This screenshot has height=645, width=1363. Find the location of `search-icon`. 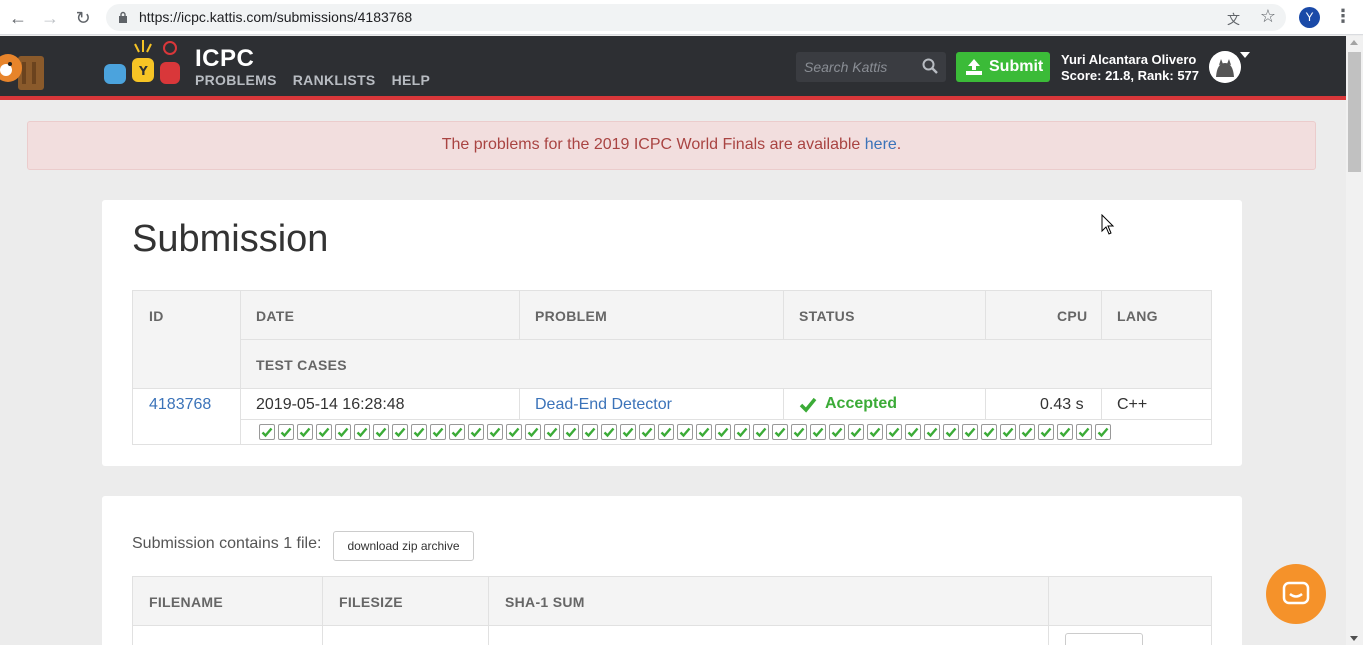

search-icon is located at coordinates (930, 66).